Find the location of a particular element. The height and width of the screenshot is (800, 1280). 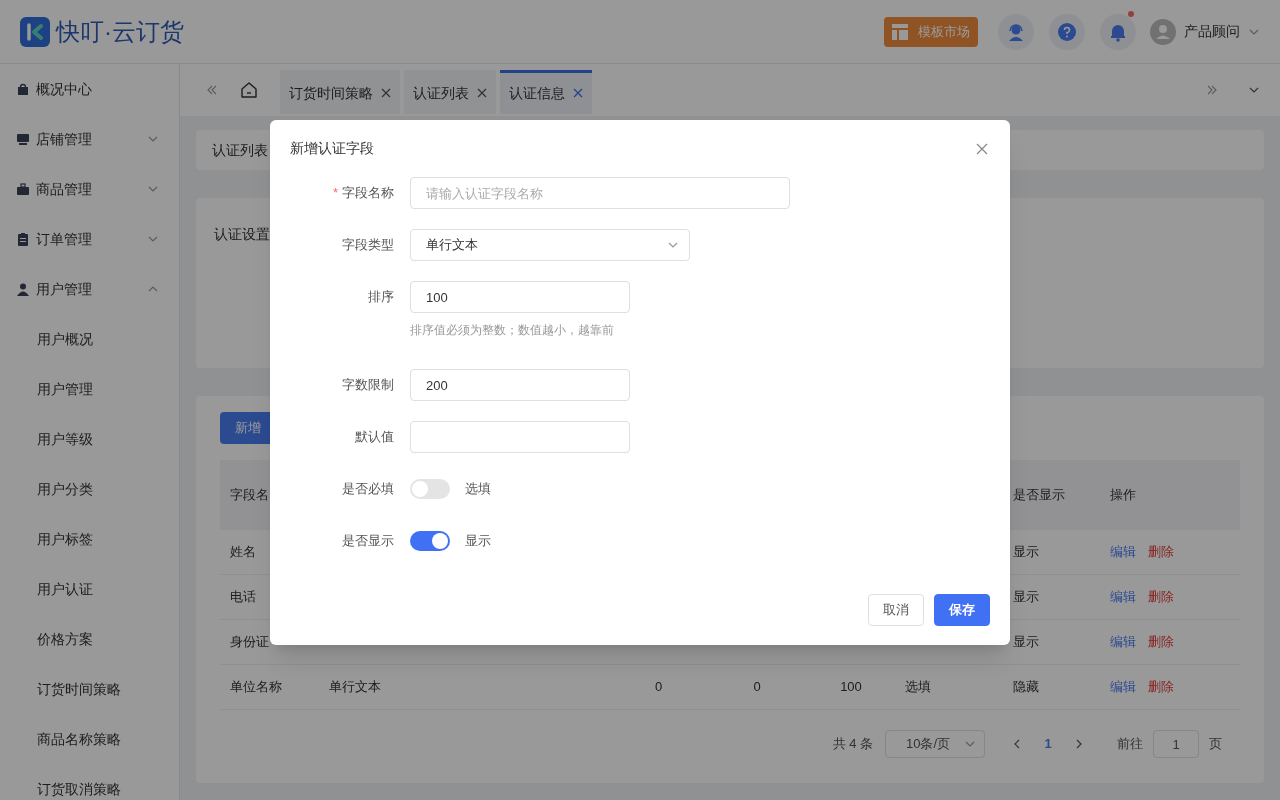

sidebar-item: 商品管理 is located at coordinates (89, 189).